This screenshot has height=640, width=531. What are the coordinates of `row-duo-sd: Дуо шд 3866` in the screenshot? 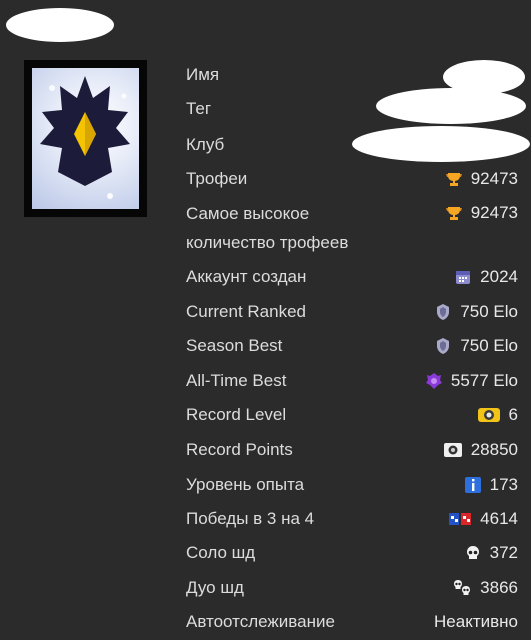 It's located at (352, 588).